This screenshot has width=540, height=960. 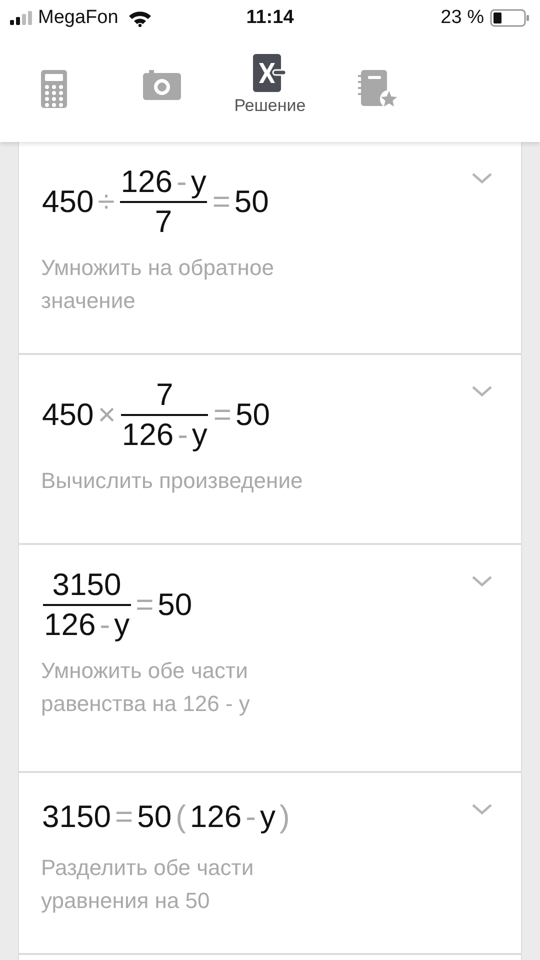 I want to click on step-description: Вычислить произведение, so click(x=172, y=481).